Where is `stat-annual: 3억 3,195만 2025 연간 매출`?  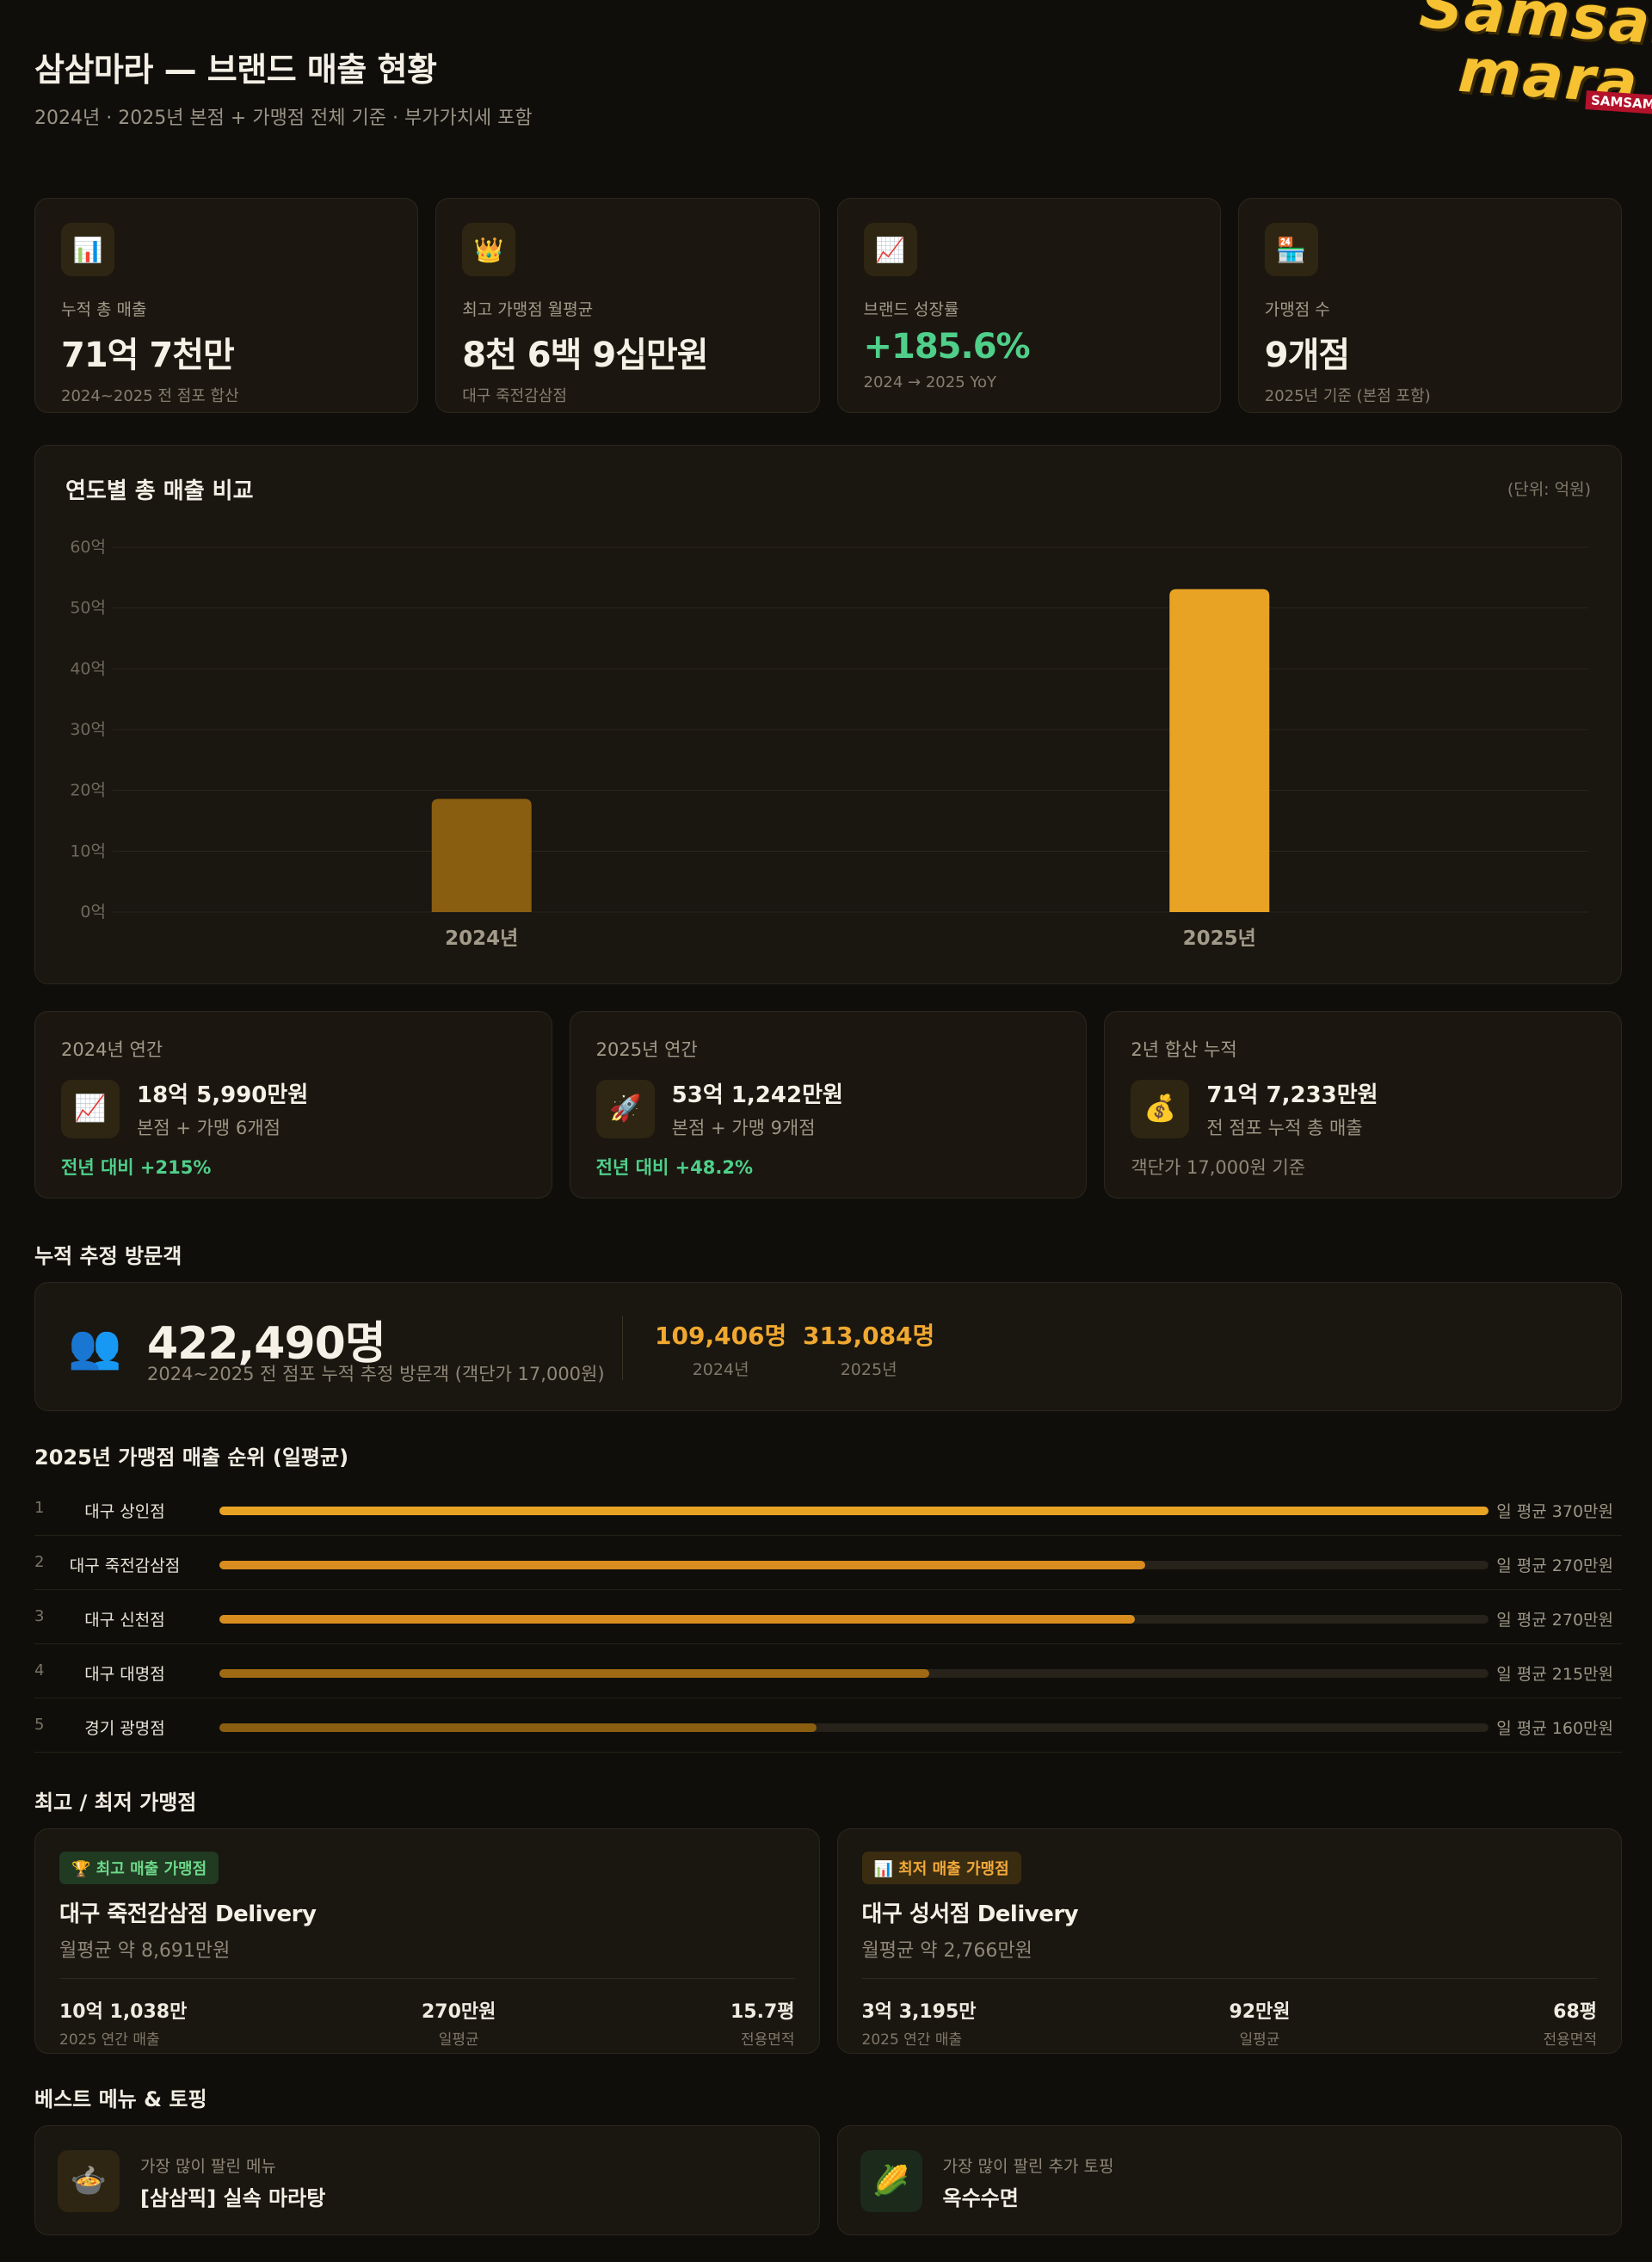 stat-annual: 3억 3,195만 2025 연간 매출 is located at coordinates (920, 2023).